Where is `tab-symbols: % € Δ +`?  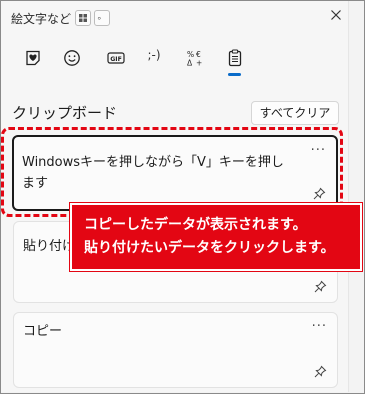 tab-symbols: % € Δ + is located at coordinates (195, 57).